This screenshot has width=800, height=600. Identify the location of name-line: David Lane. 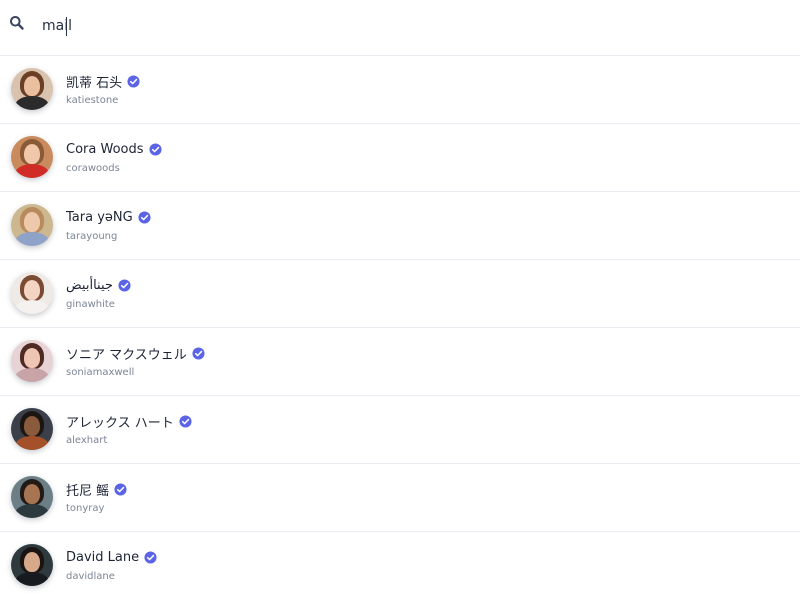
(111, 557).